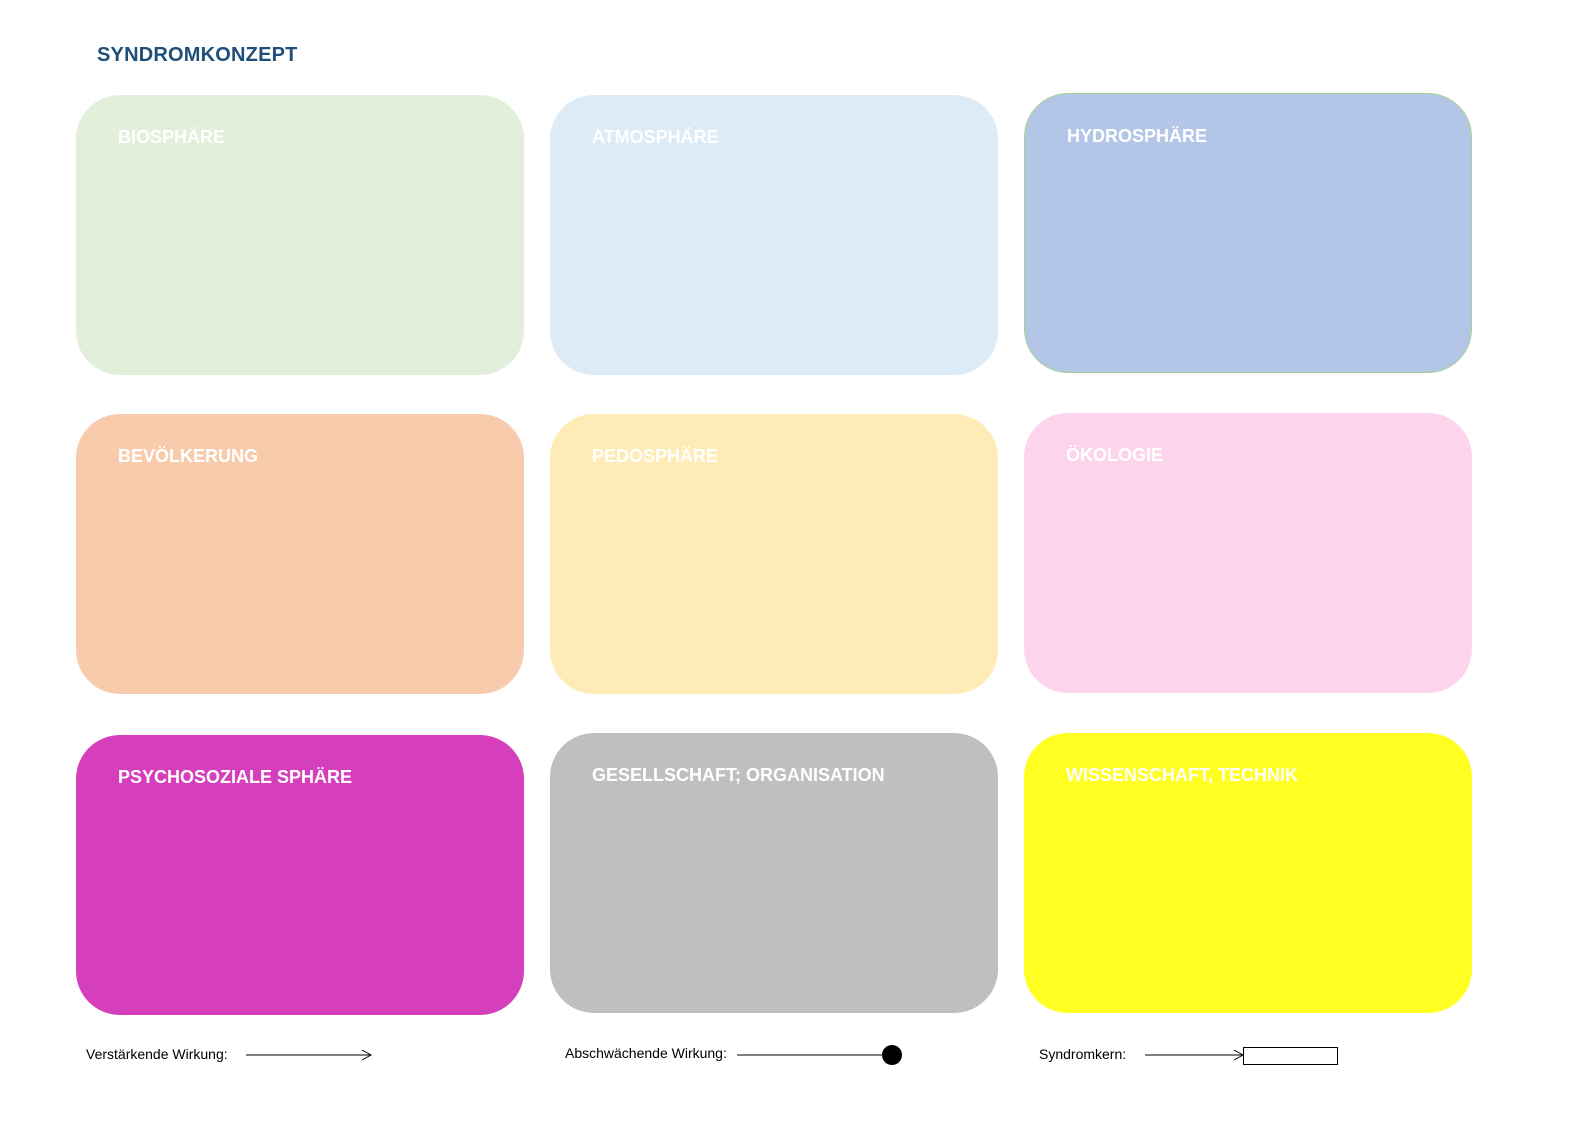  Describe the element at coordinates (819, 1055) in the screenshot. I see `dot-end-line-icon` at that location.